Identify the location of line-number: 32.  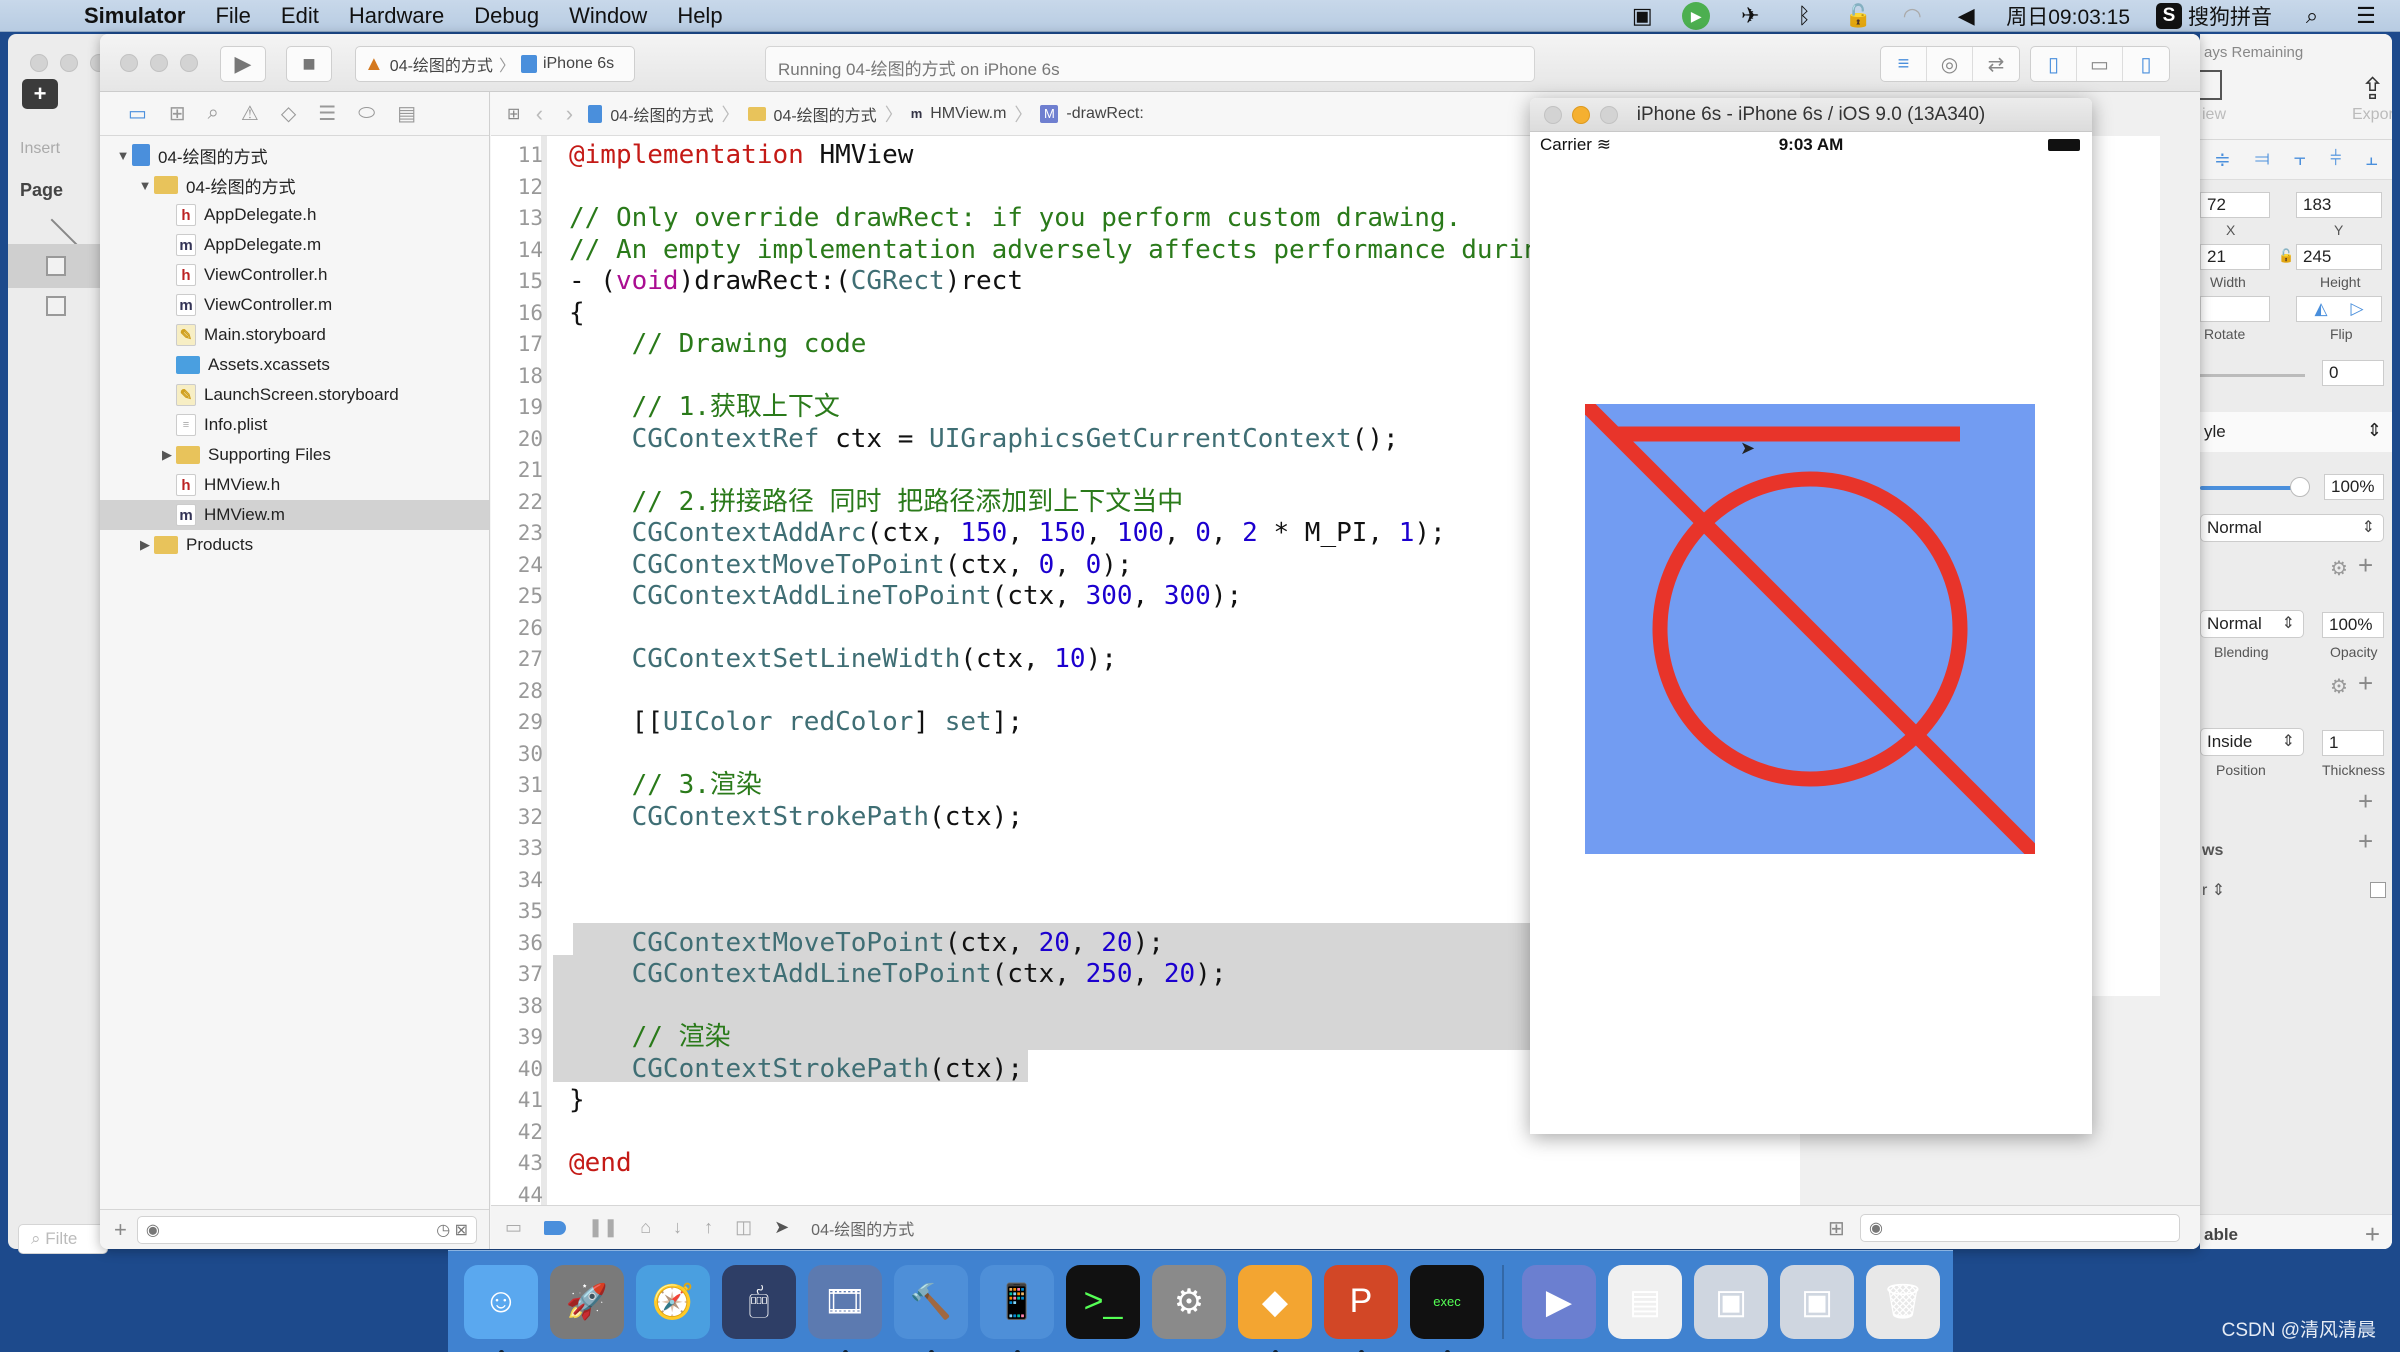
(517, 818).